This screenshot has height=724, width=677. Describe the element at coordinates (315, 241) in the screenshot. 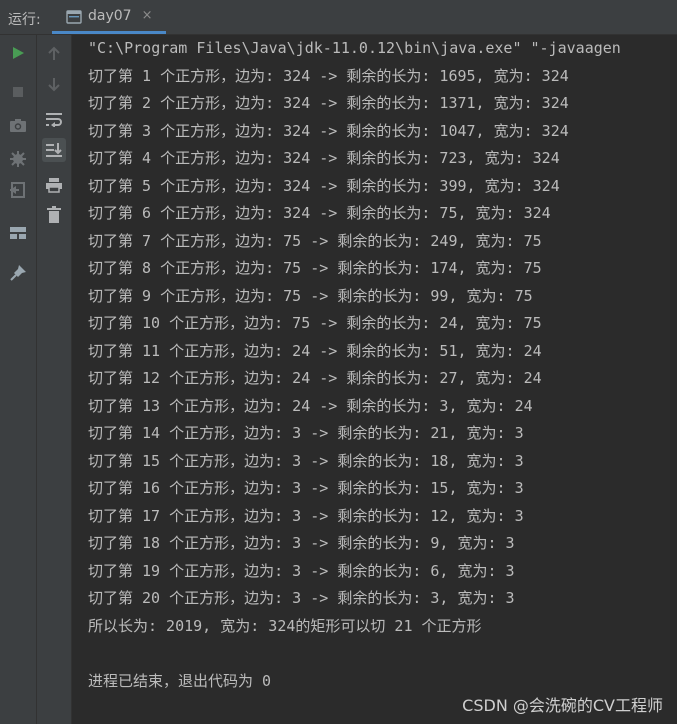

I see `console-line: 切了第 7 个正方形，边为: 75 -> 剩余的长为: 249, 宽为: 75` at that location.